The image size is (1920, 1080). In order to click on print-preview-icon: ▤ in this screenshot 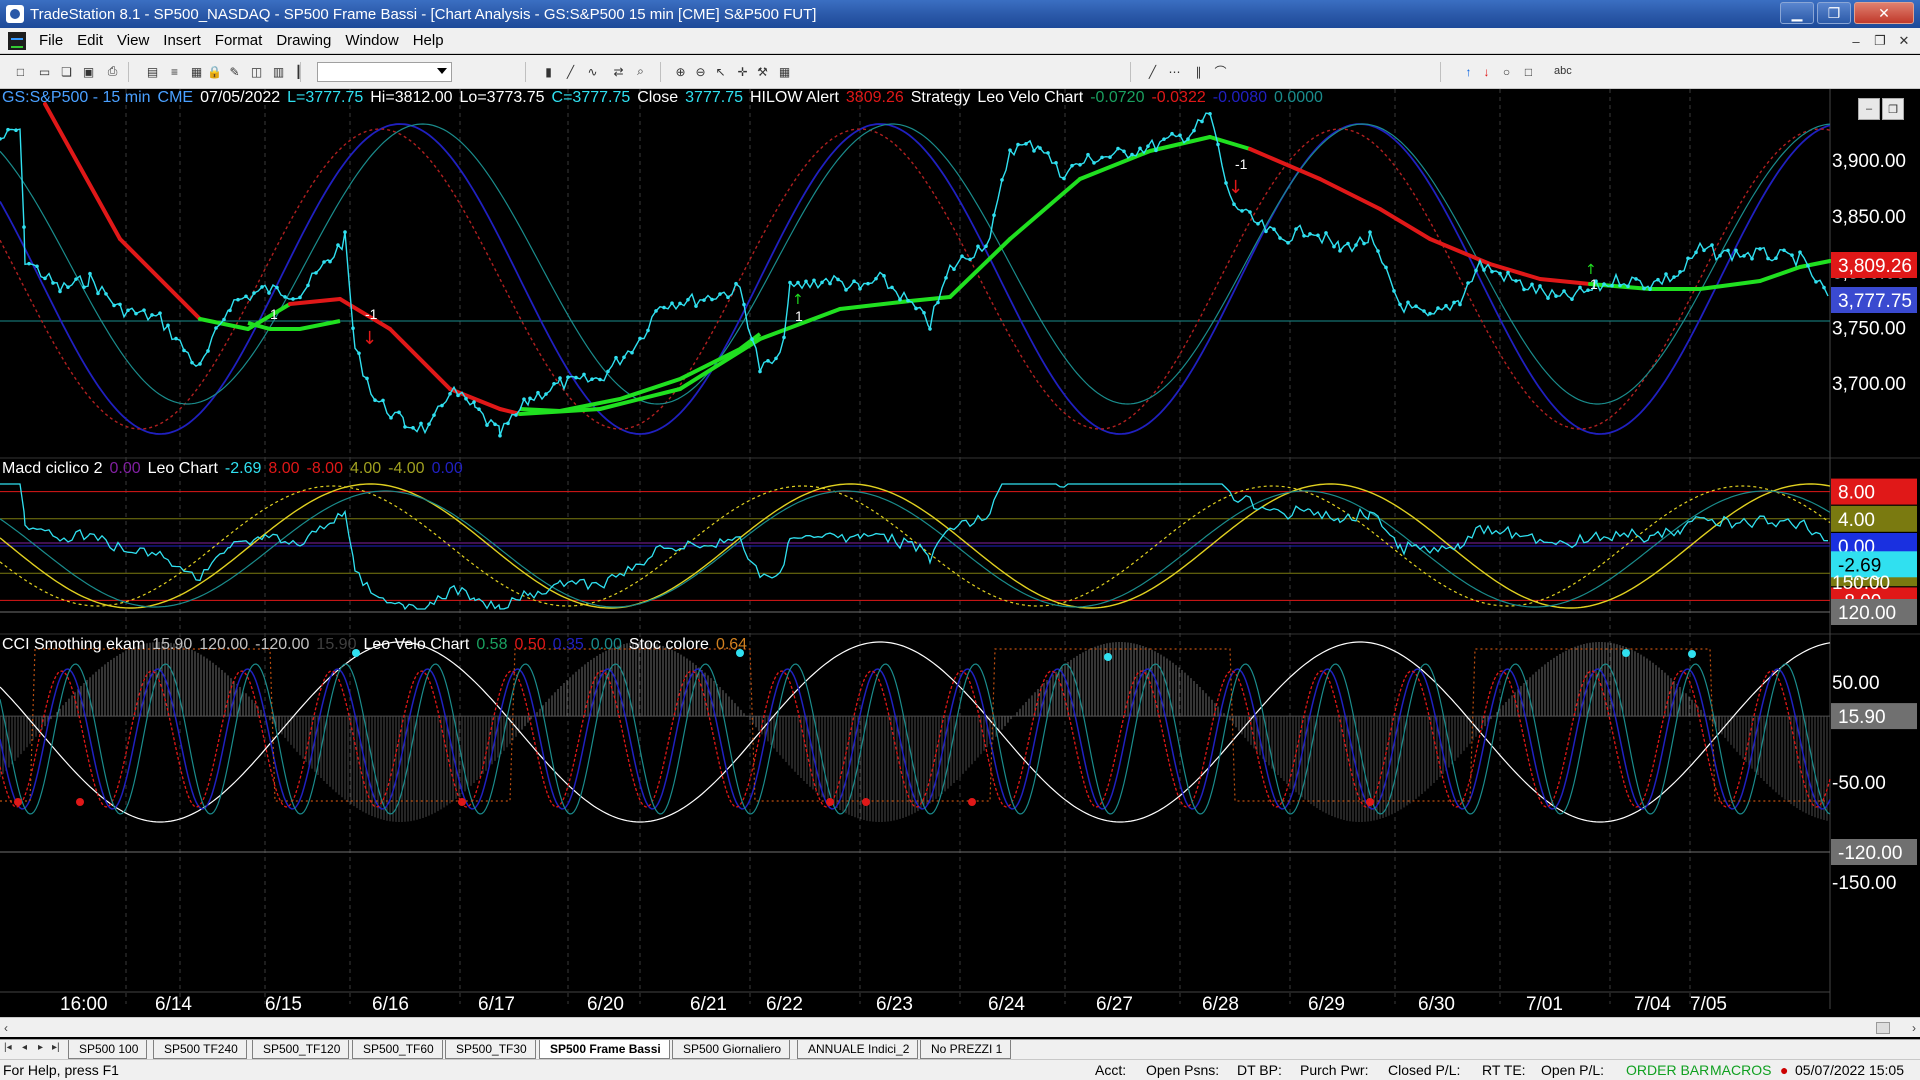, I will do `click(152, 71)`.